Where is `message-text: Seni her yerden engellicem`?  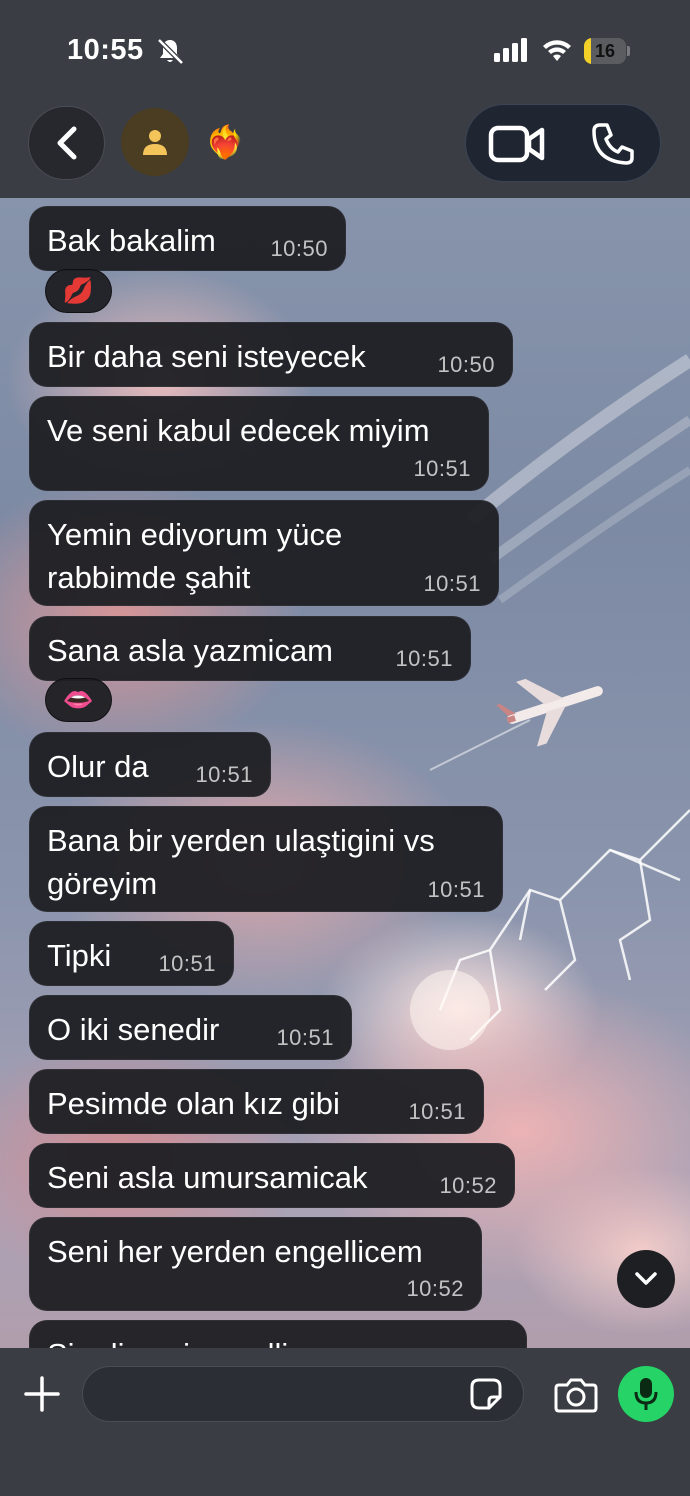
message-text: Seni her yerden engellicem is located at coordinates (235, 1251).